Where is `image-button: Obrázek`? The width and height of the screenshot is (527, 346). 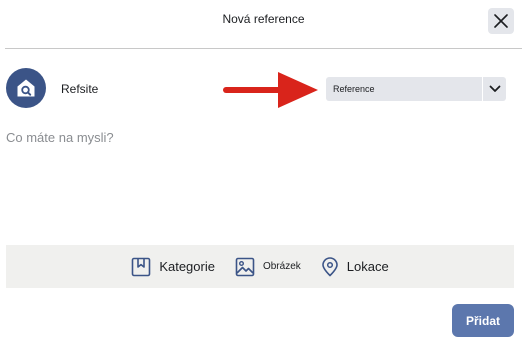
image-button: Obrázek is located at coordinates (268, 267).